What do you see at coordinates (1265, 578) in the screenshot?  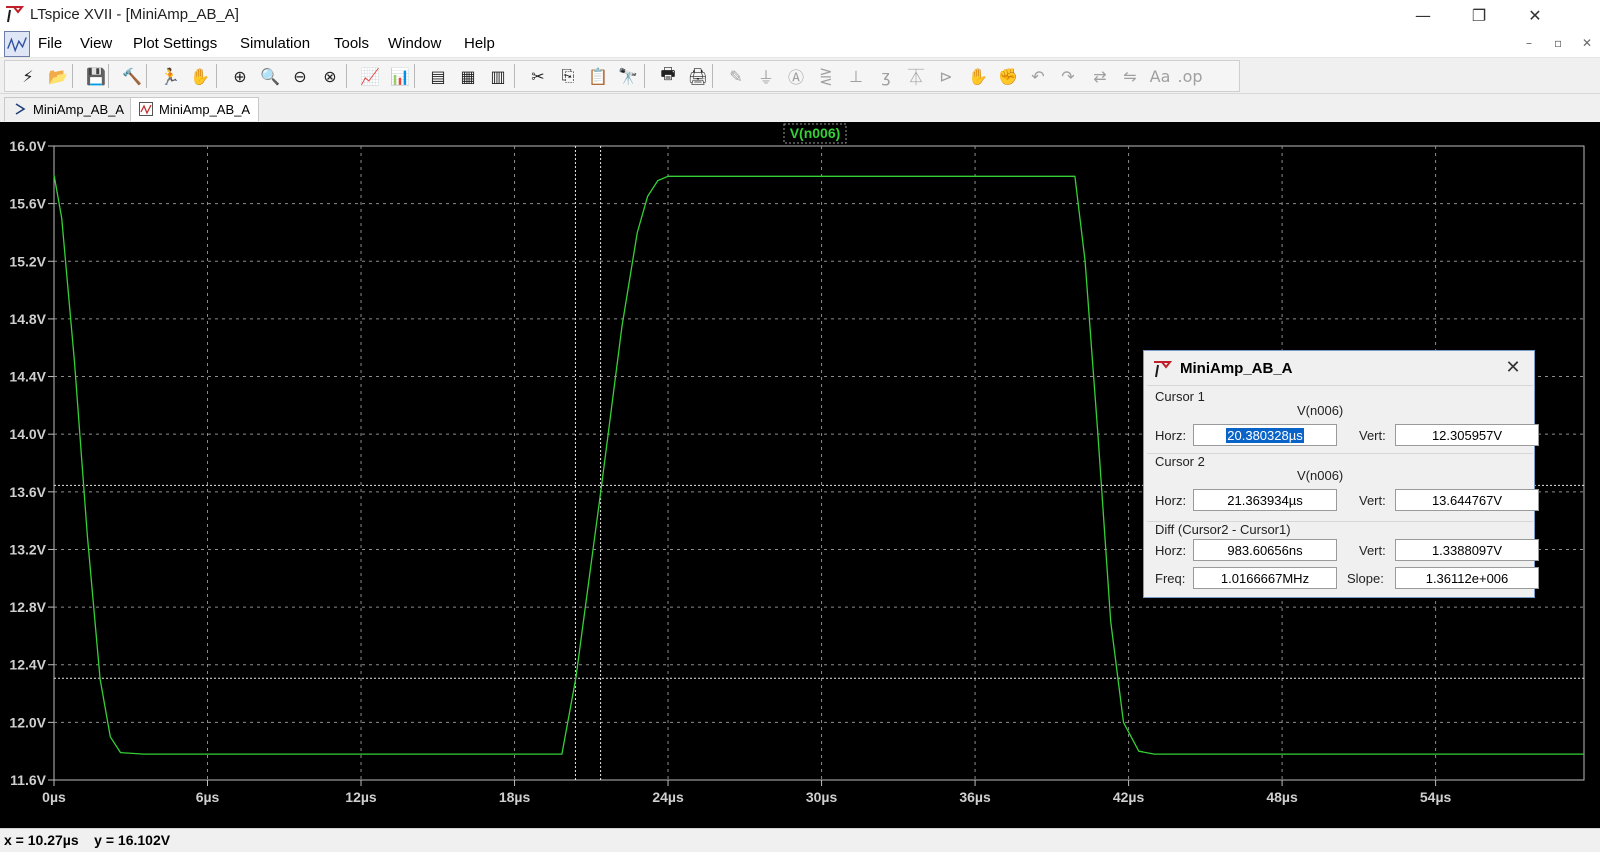 I see `diff-freq-field: 1.0166667MHz` at bounding box center [1265, 578].